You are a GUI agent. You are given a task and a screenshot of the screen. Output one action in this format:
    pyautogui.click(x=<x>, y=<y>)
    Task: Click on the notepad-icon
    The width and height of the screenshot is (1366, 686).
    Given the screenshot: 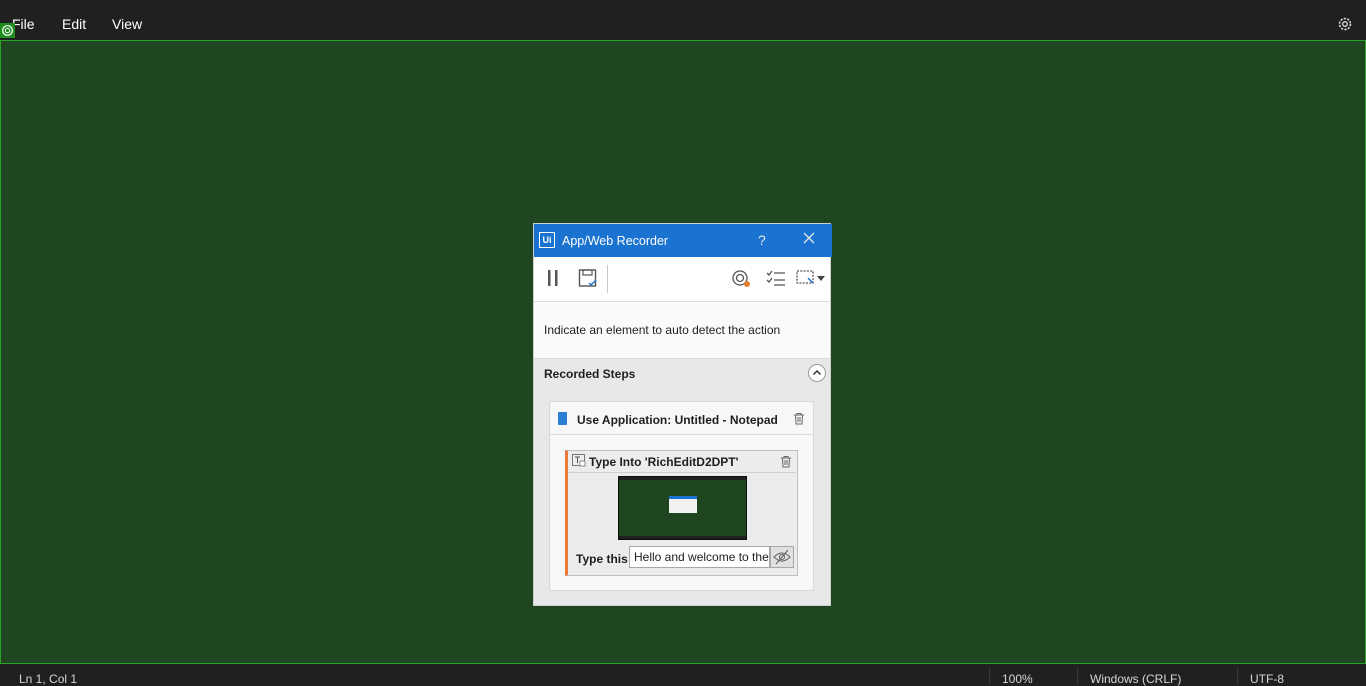 What is the action you would take?
    pyautogui.click(x=562, y=418)
    